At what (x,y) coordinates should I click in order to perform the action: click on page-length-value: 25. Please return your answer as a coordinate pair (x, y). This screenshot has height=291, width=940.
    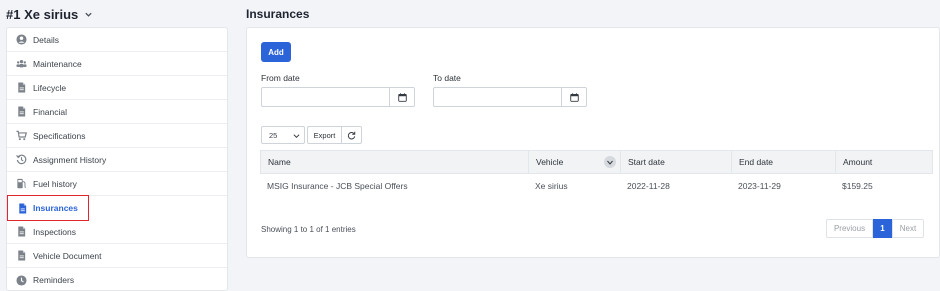
    Looking at the image, I should click on (273, 135).